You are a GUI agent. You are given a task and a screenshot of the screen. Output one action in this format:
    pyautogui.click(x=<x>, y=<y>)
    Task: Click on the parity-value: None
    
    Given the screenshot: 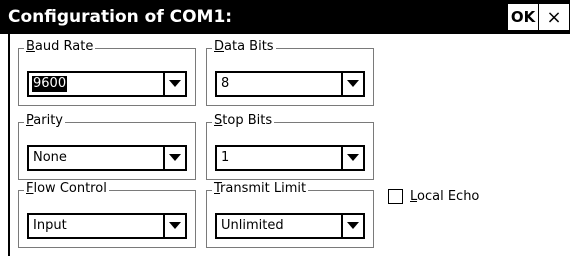 What is the action you would take?
    pyautogui.click(x=50, y=157)
    